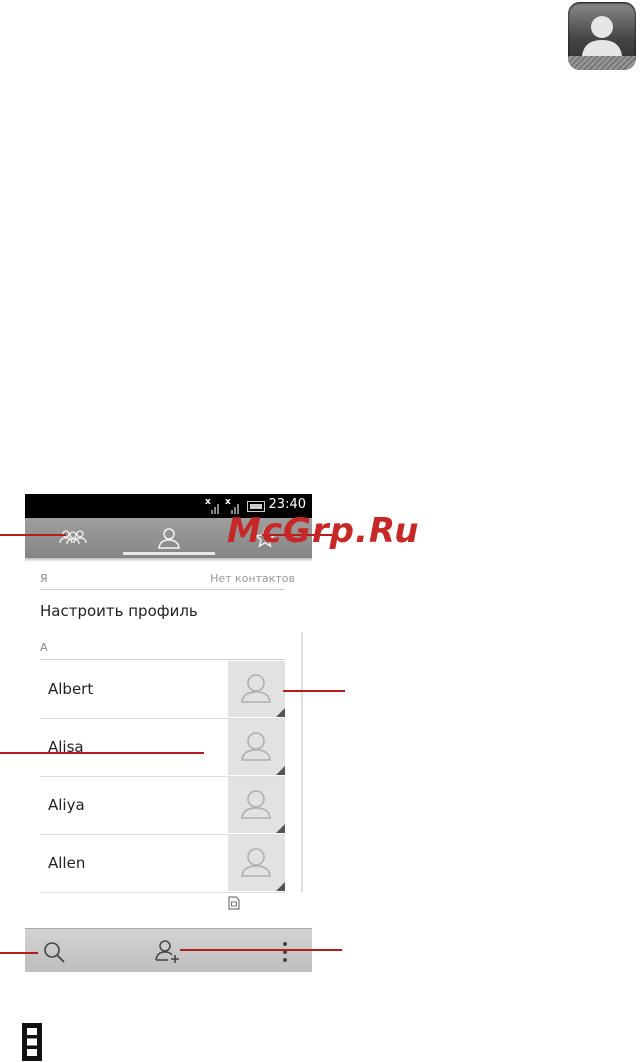  I want to click on menu-key-icon, so click(32, 1042).